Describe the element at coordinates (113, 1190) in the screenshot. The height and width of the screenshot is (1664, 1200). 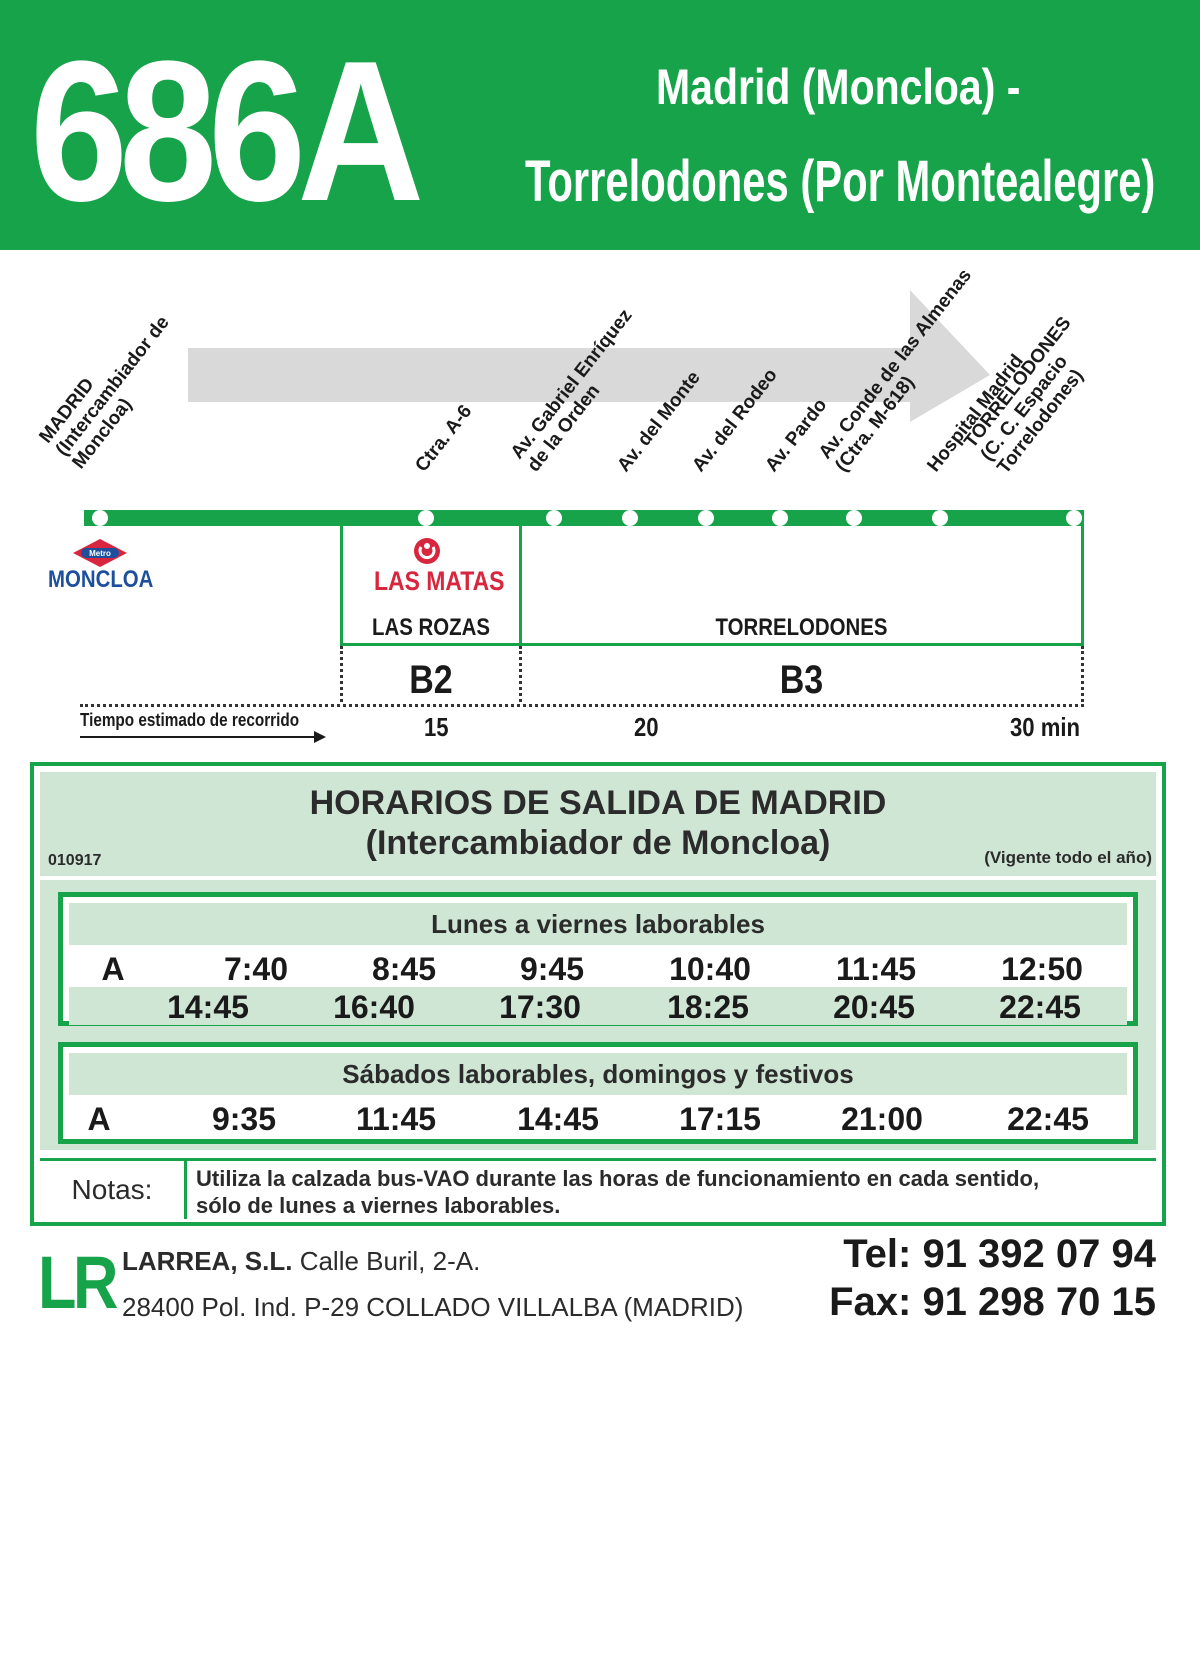
I see `notes-label: Notas:` at that location.